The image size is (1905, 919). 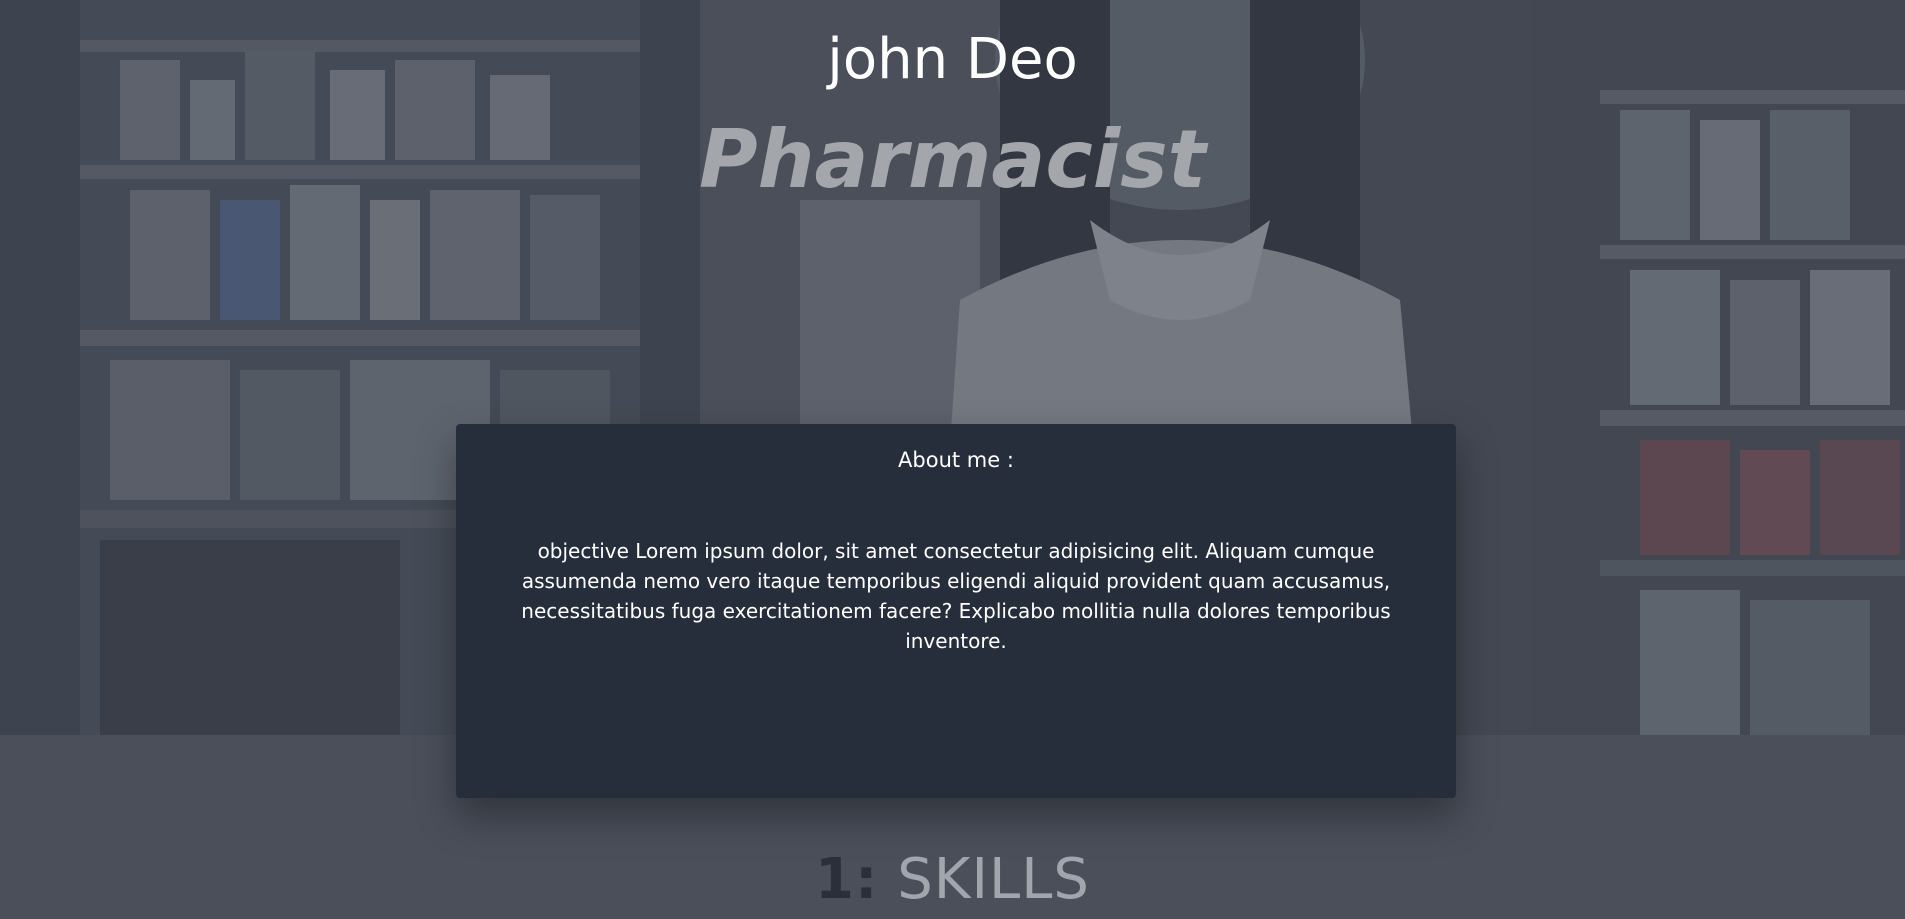 I want to click on skills-section-title: 1: SKILLS, so click(x=952, y=880).